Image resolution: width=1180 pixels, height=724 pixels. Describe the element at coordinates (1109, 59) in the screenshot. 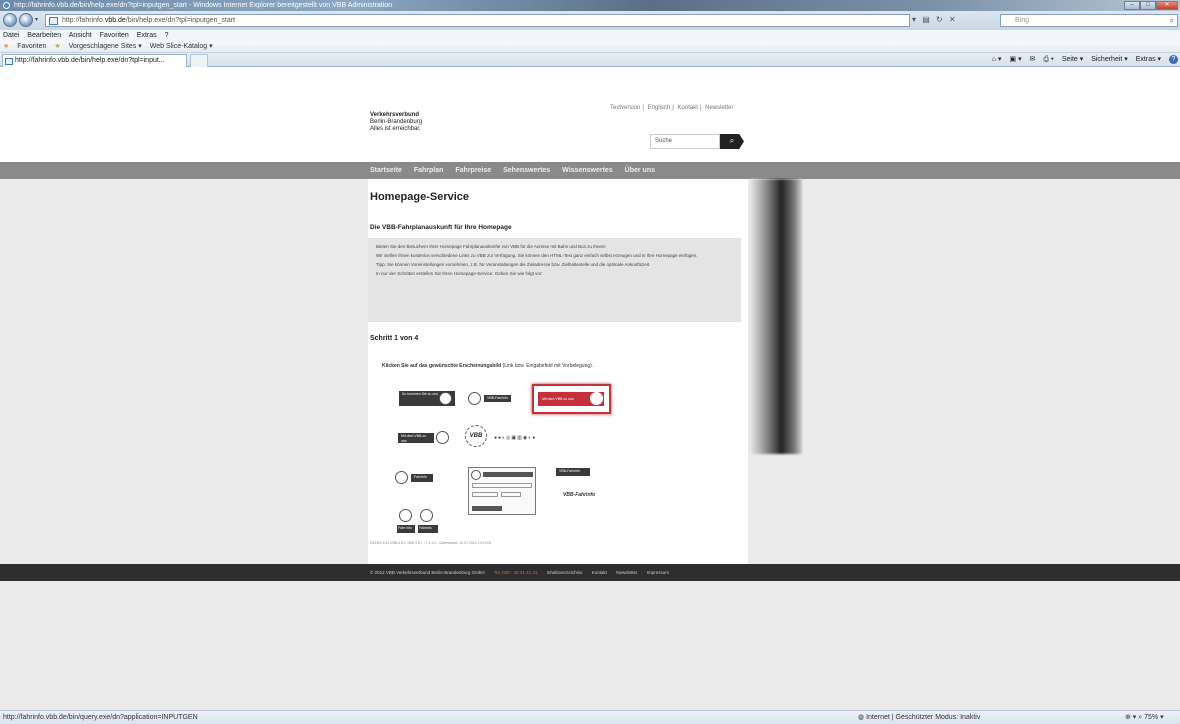

I see `cmd-sicherheit: Sicherheit ▾` at that location.